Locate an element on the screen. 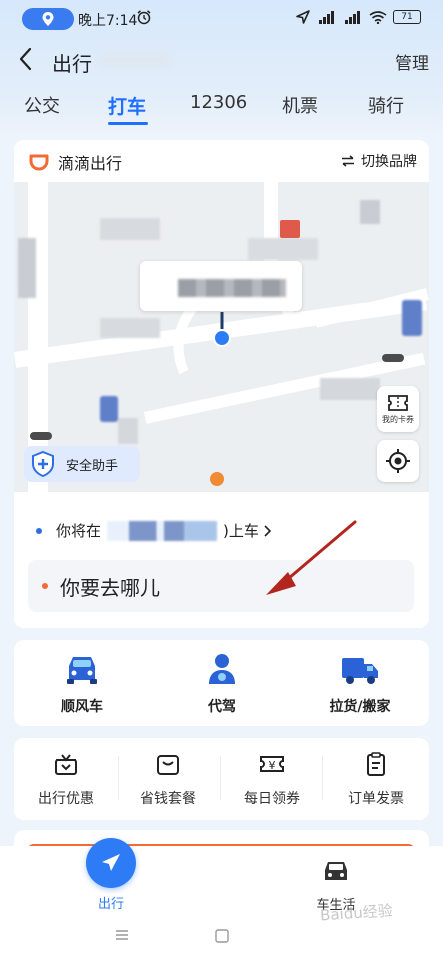  switch-brand-label: 切换品牌 is located at coordinates (389, 162).